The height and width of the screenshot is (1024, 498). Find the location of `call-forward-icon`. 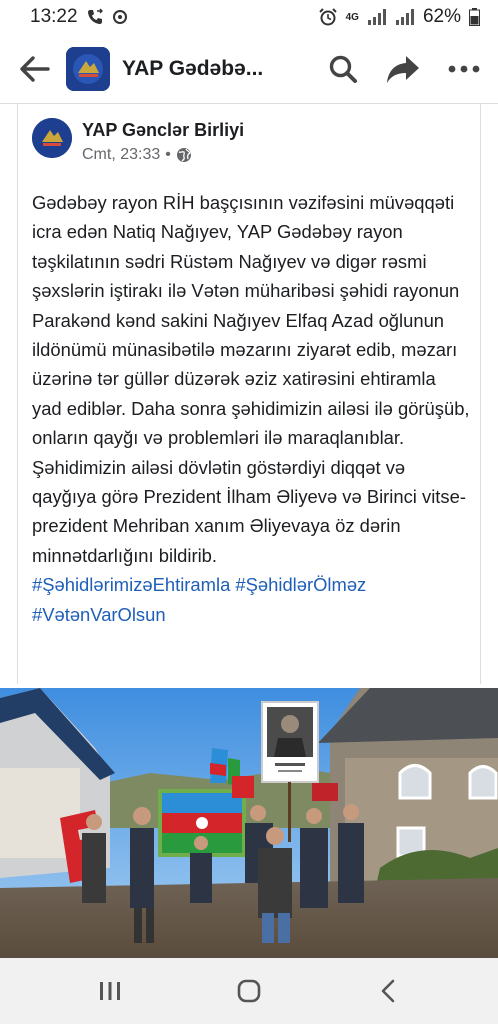

call-forward-icon is located at coordinates (95, 17).